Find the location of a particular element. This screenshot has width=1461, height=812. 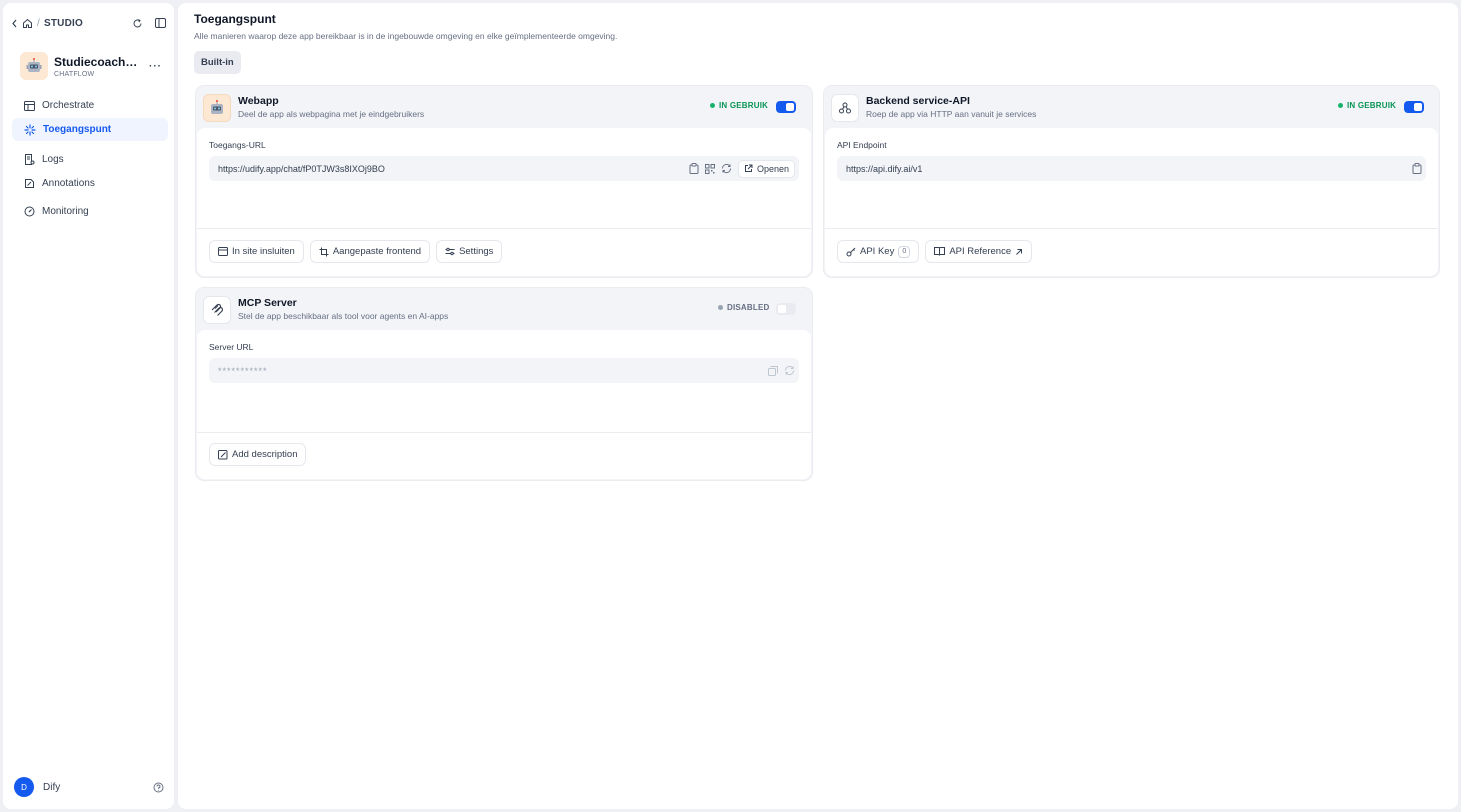

layout-icon is located at coordinates (29, 105).